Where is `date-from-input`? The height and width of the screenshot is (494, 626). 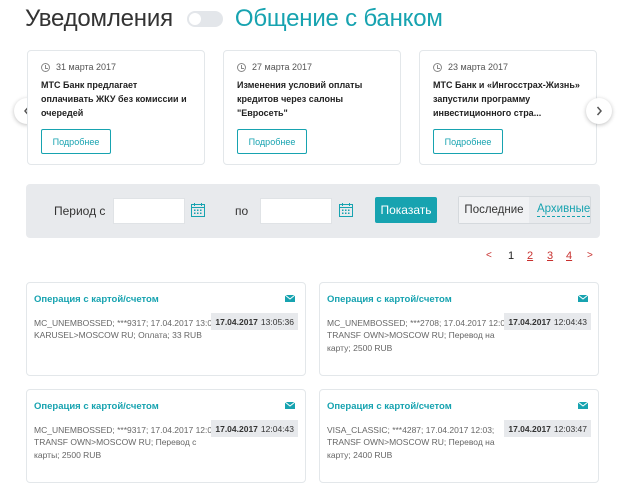
date-from-input is located at coordinates (149, 211).